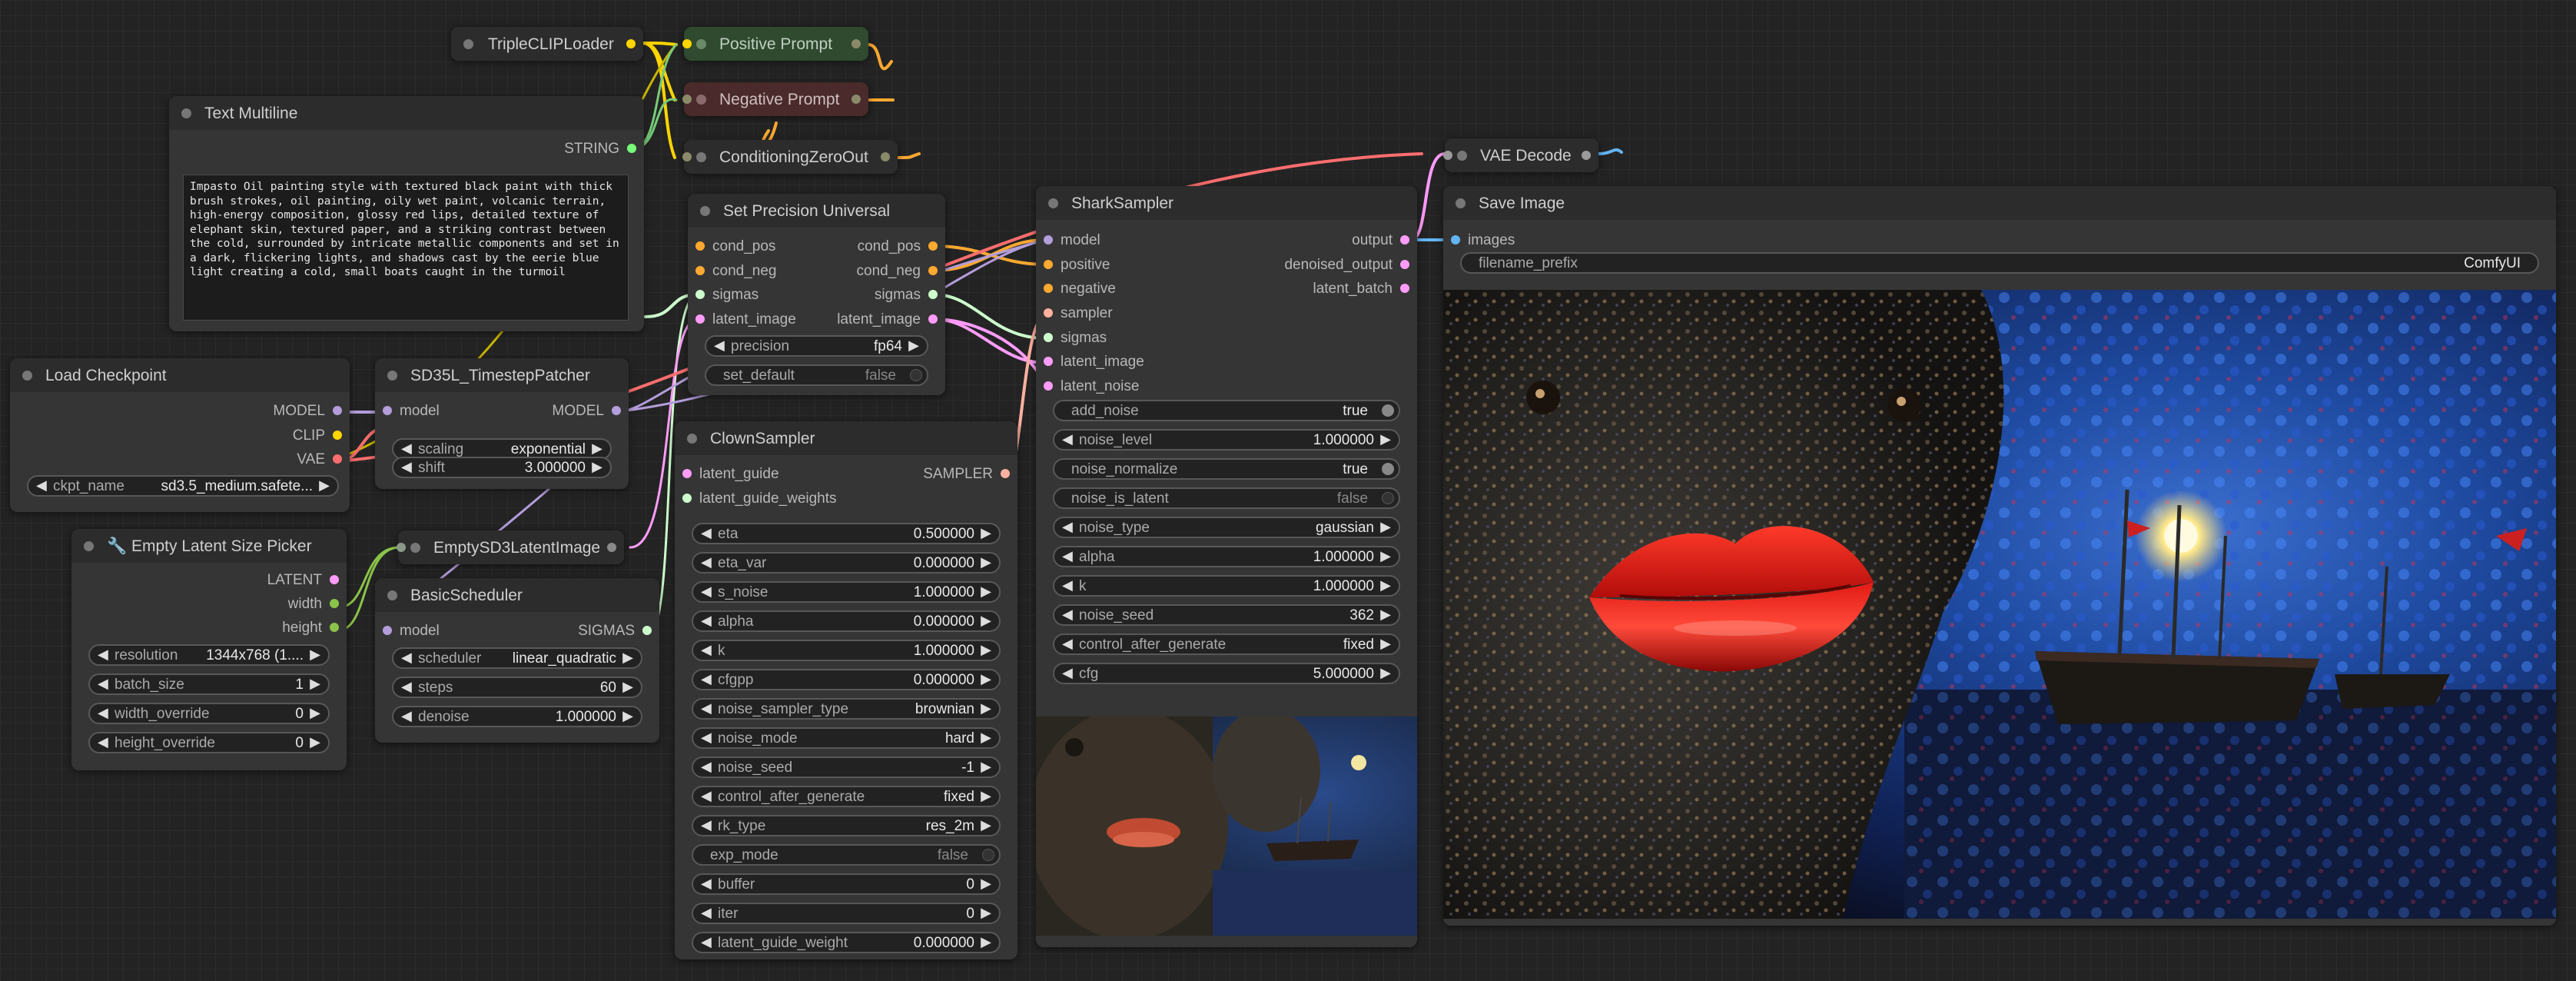  What do you see at coordinates (846, 563) in the screenshot?
I see `eta-var-widget: ◀ eta_var 0.000000 ▶` at bounding box center [846, 563].